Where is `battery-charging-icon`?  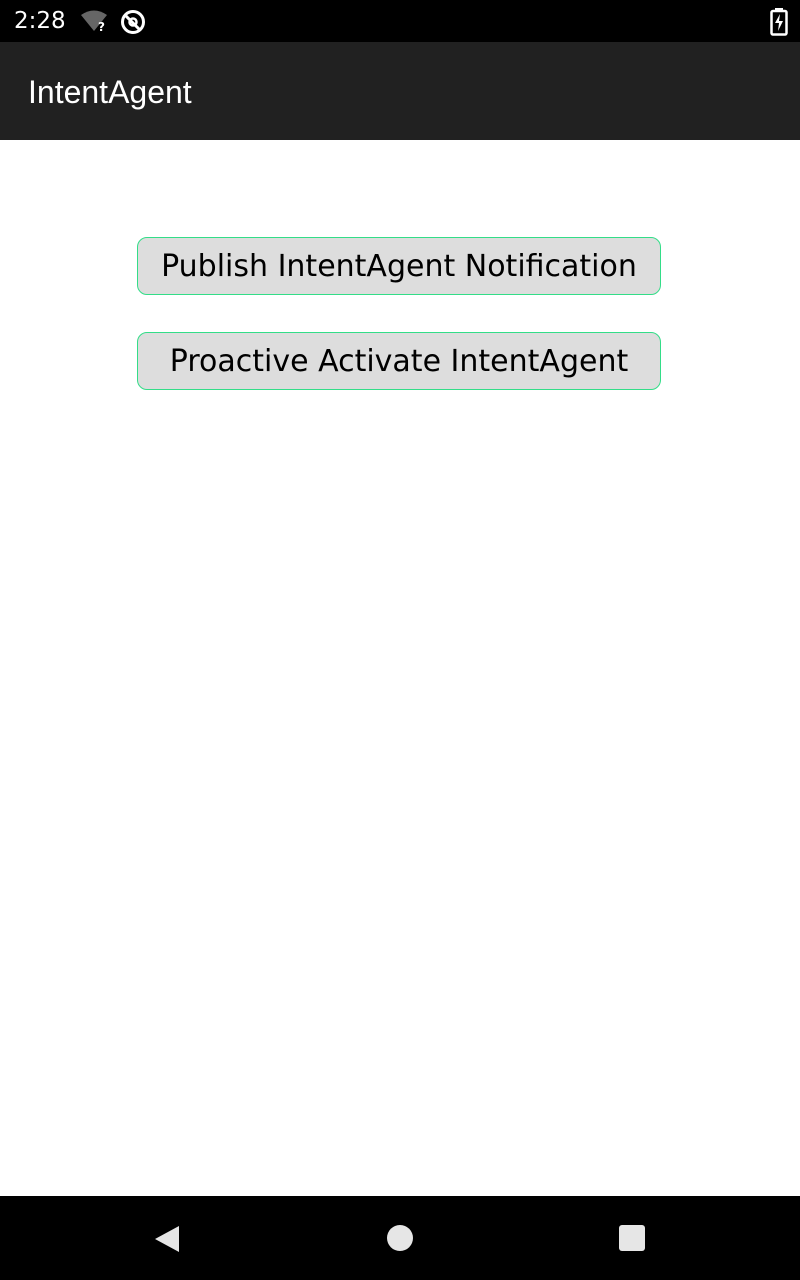
battery-charging-icon is located at coordinates (779, 22).